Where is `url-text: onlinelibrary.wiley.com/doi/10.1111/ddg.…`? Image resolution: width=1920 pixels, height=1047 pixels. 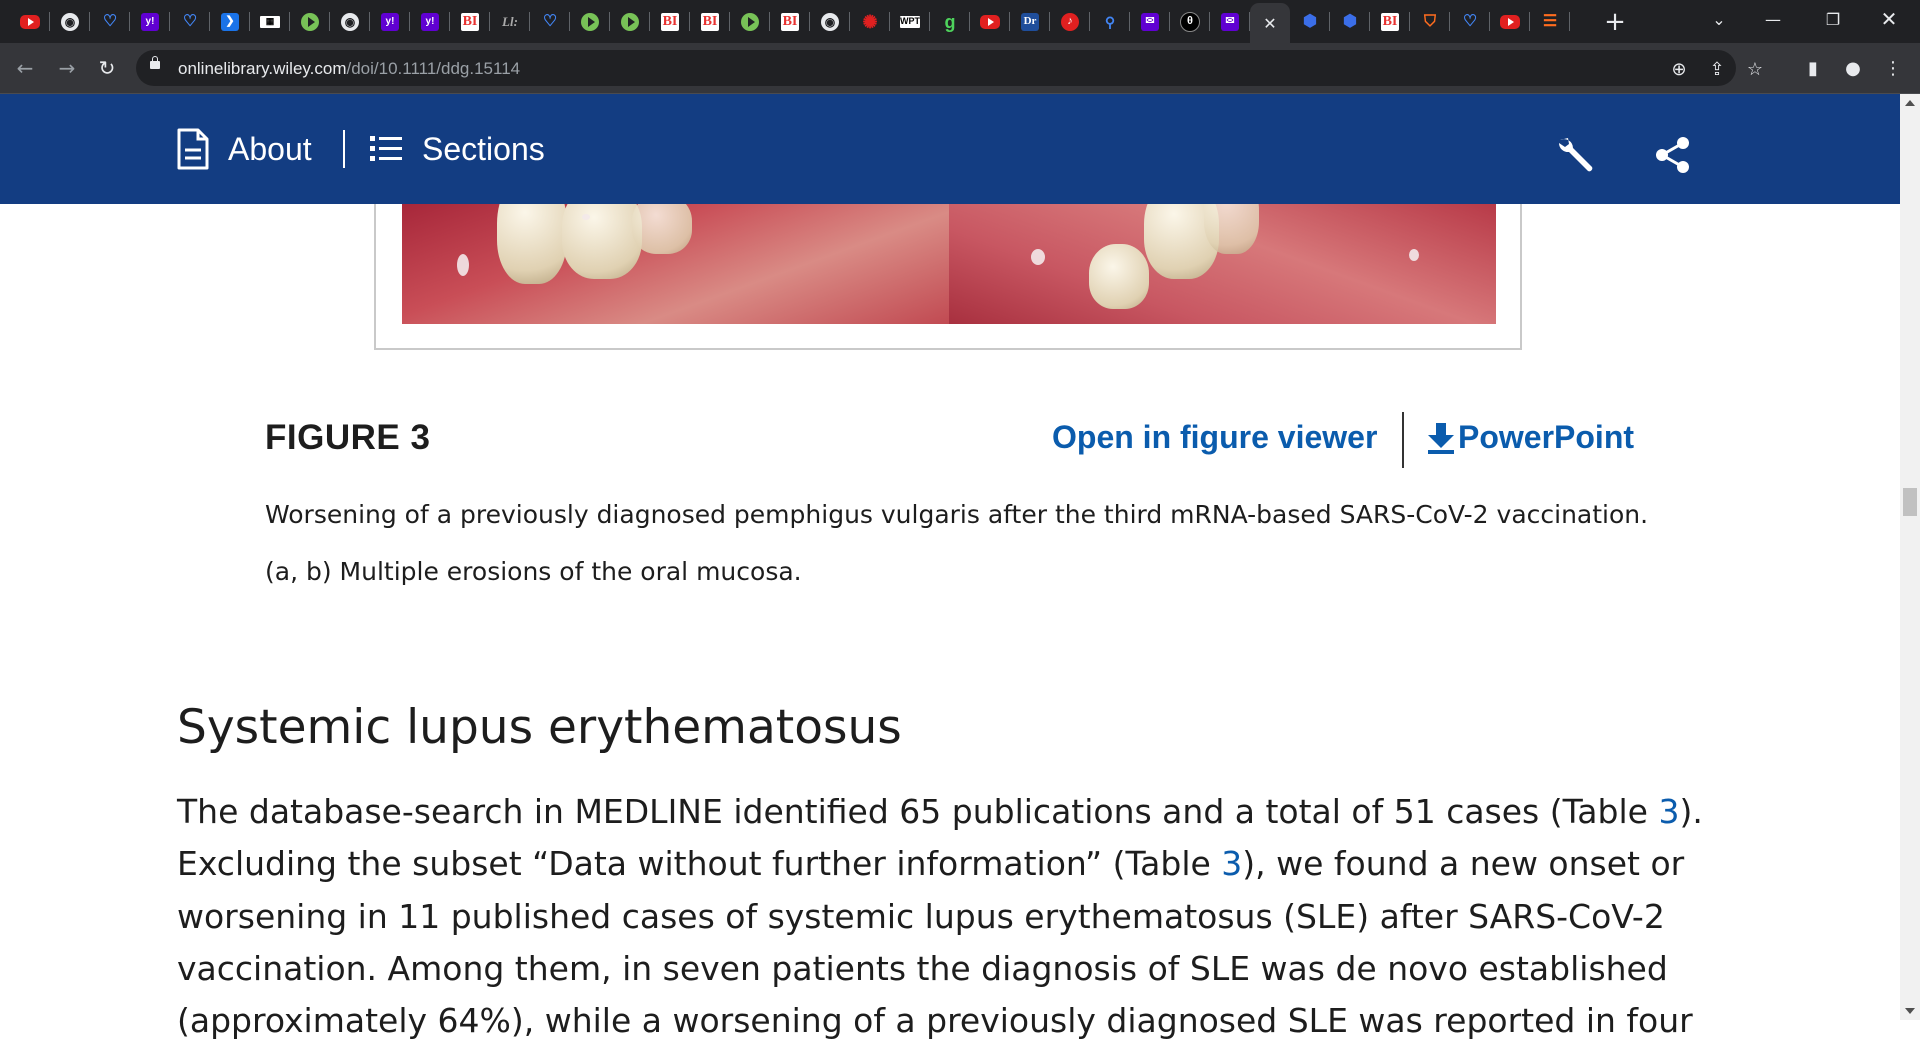
url-text: onlinelibrary.wiley.com/doi/10.1111/ddg.… is located at coordinates (349, 69).